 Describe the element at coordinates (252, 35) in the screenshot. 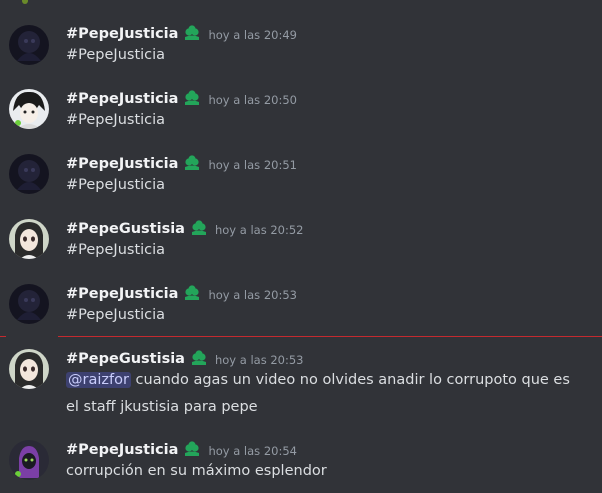

I see `timestamp: hoy a las 20:49` at that location.